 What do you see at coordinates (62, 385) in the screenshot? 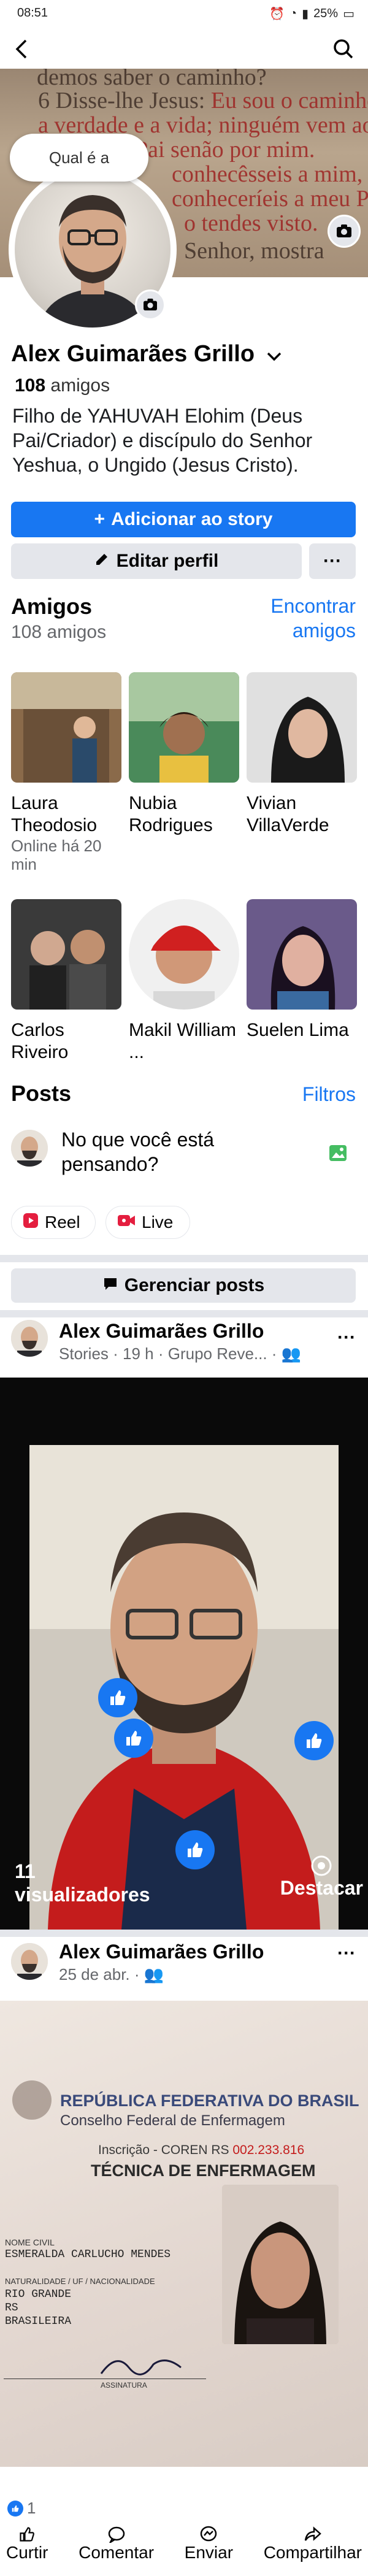
I see `friends-count: 108 amigos` at bounding box center [62, 385].